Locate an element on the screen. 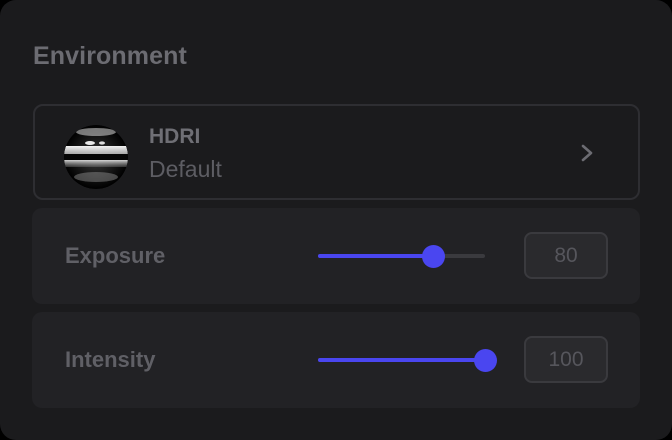 The image size is (672, 440). intensity-value-input is located at coordinates (566, 359).